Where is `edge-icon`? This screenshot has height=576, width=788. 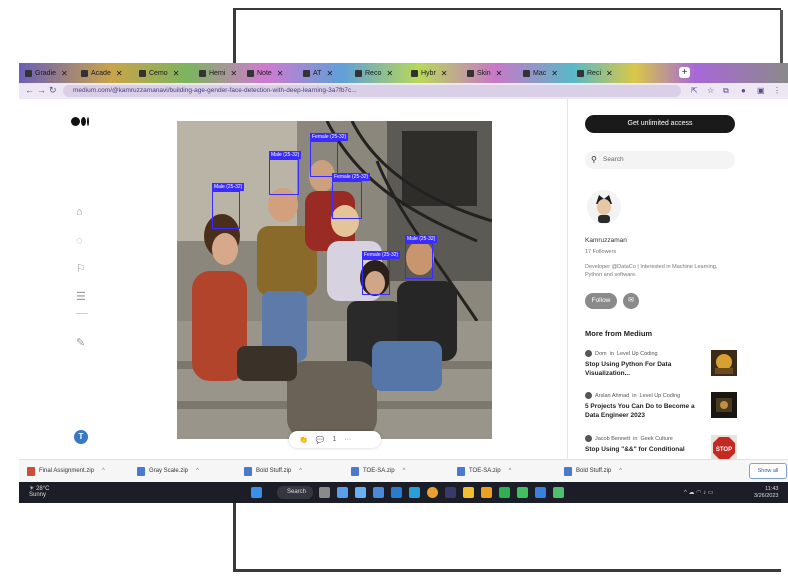 edge-icon is located at coordinates (414, 492).